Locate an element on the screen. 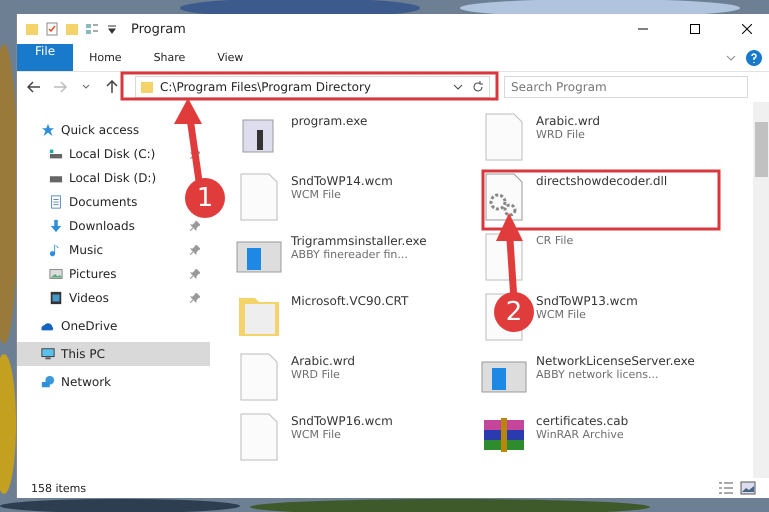 This screenshot has width=769, height=512. view-options-icon is located at coordinates (92, 29).